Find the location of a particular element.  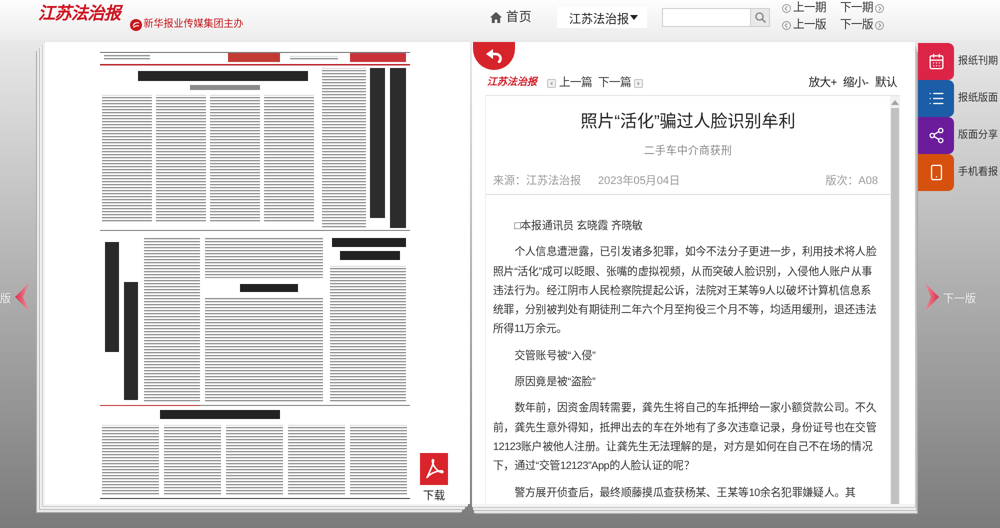

chevron-left-icon is located at coordinates (22, 297).